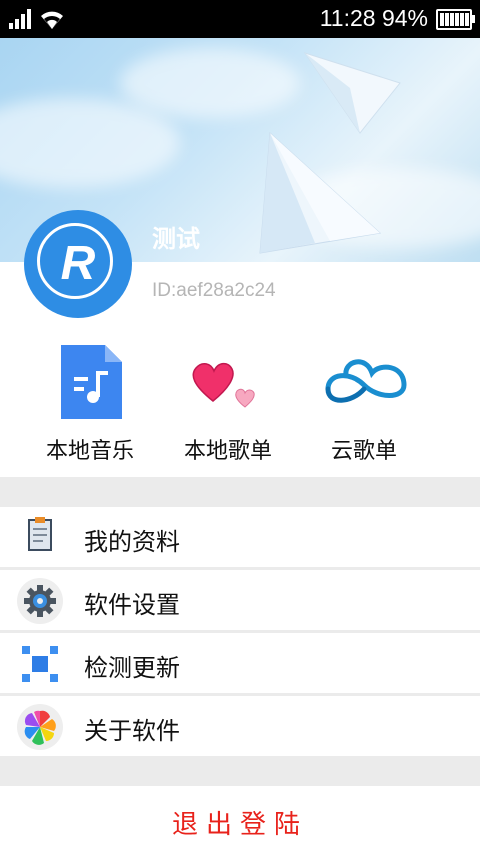 The image size is (480, 854). Describe the element at coordinates (352, 93) in the screenshot. I see `paper-plane-small-icon` at that location.